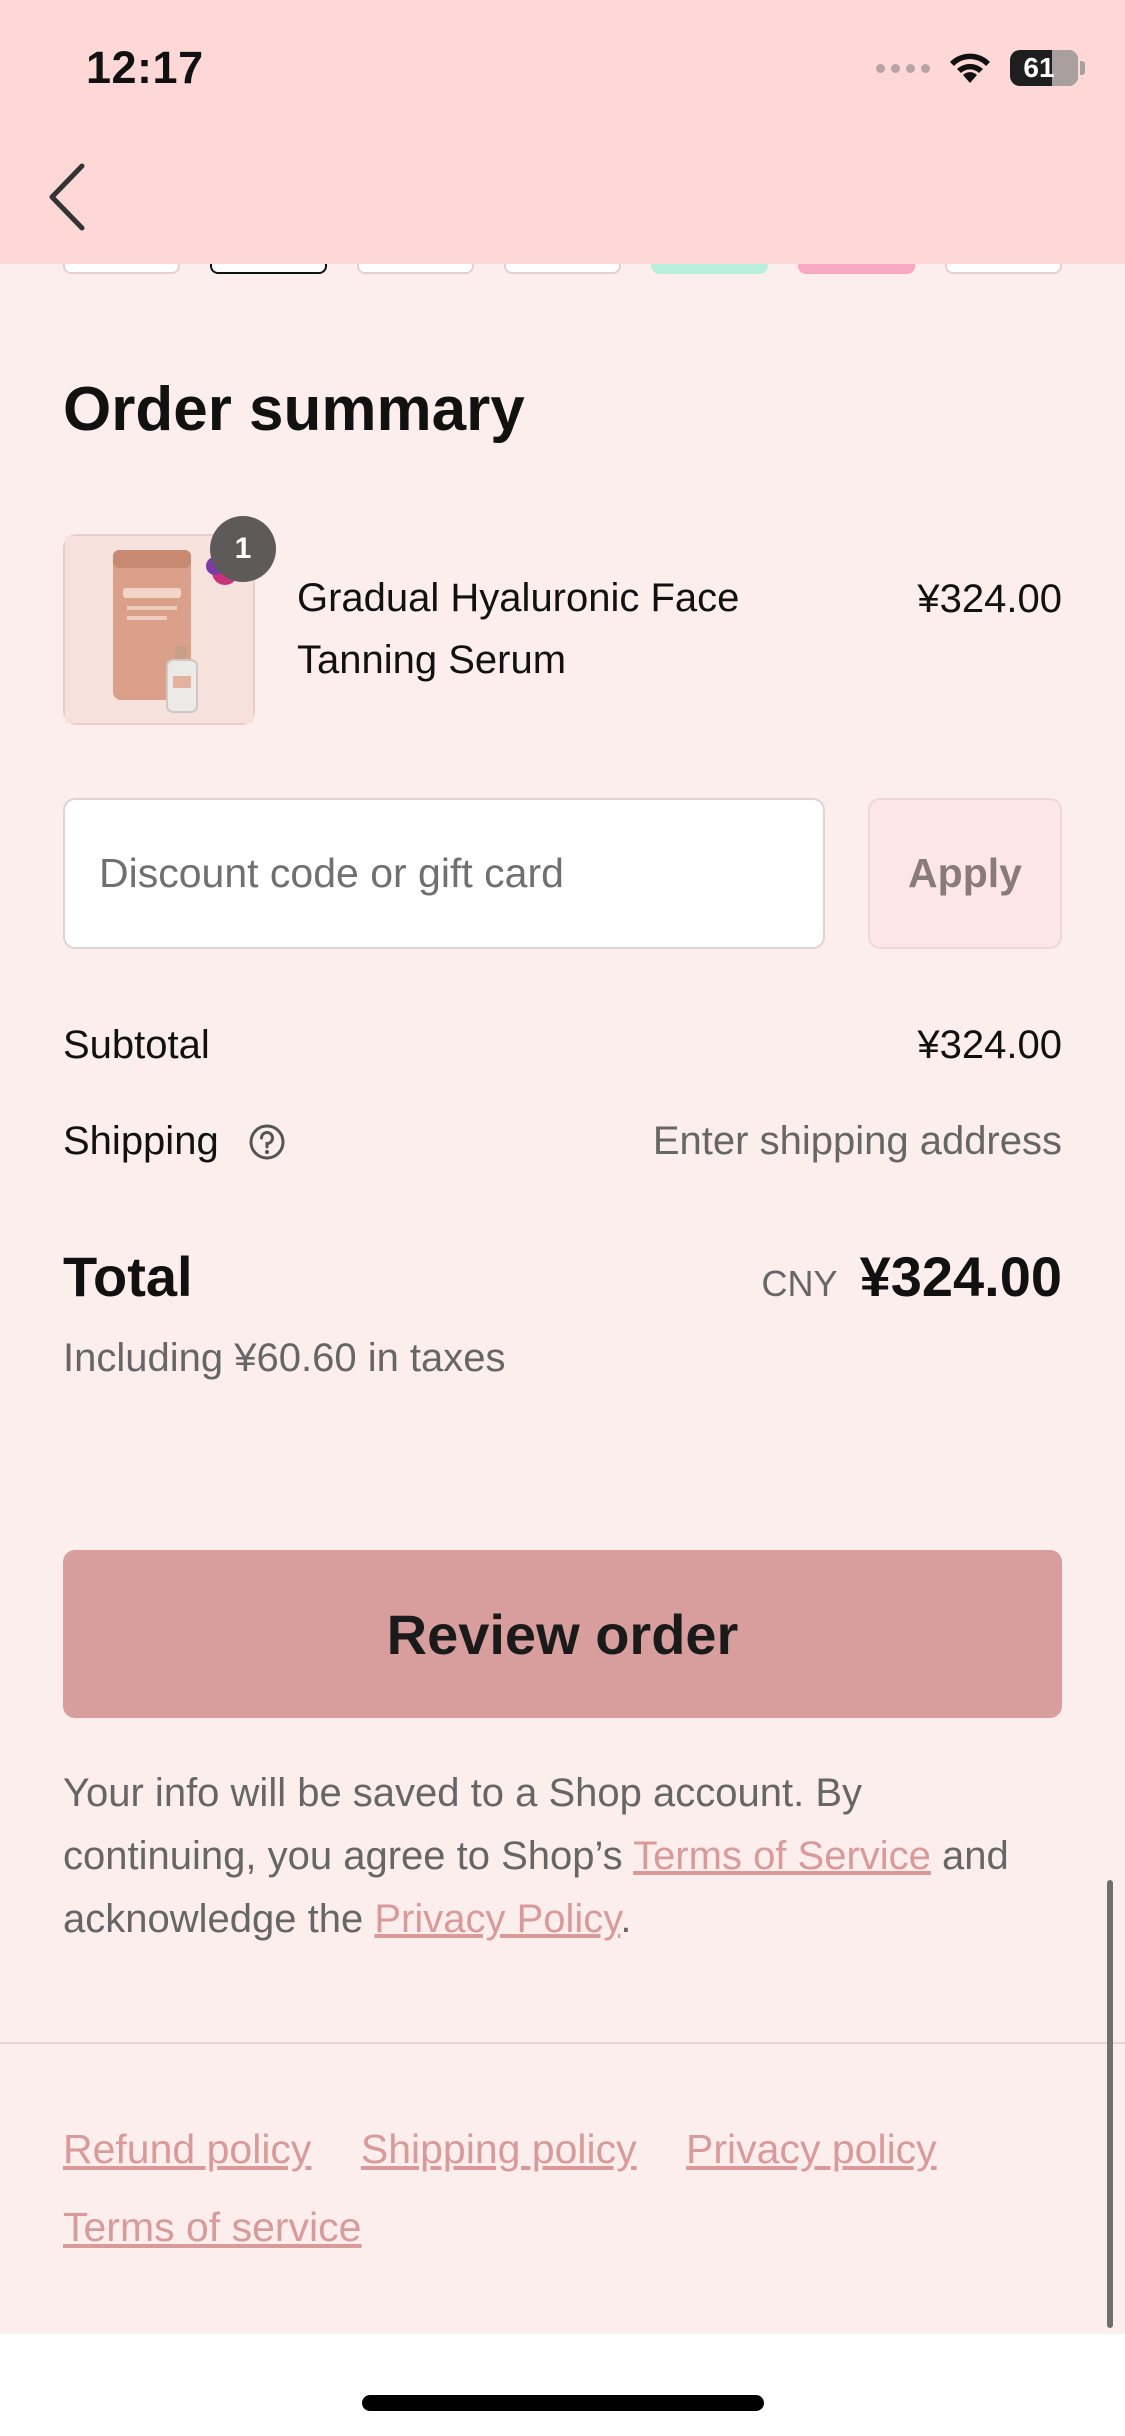 This screenshot has width=1125, height=2436. What do you see at coordinates (562, 2385) in the screenshot?
I see `bottom-safe-area` at bounding box center [562, 2385].